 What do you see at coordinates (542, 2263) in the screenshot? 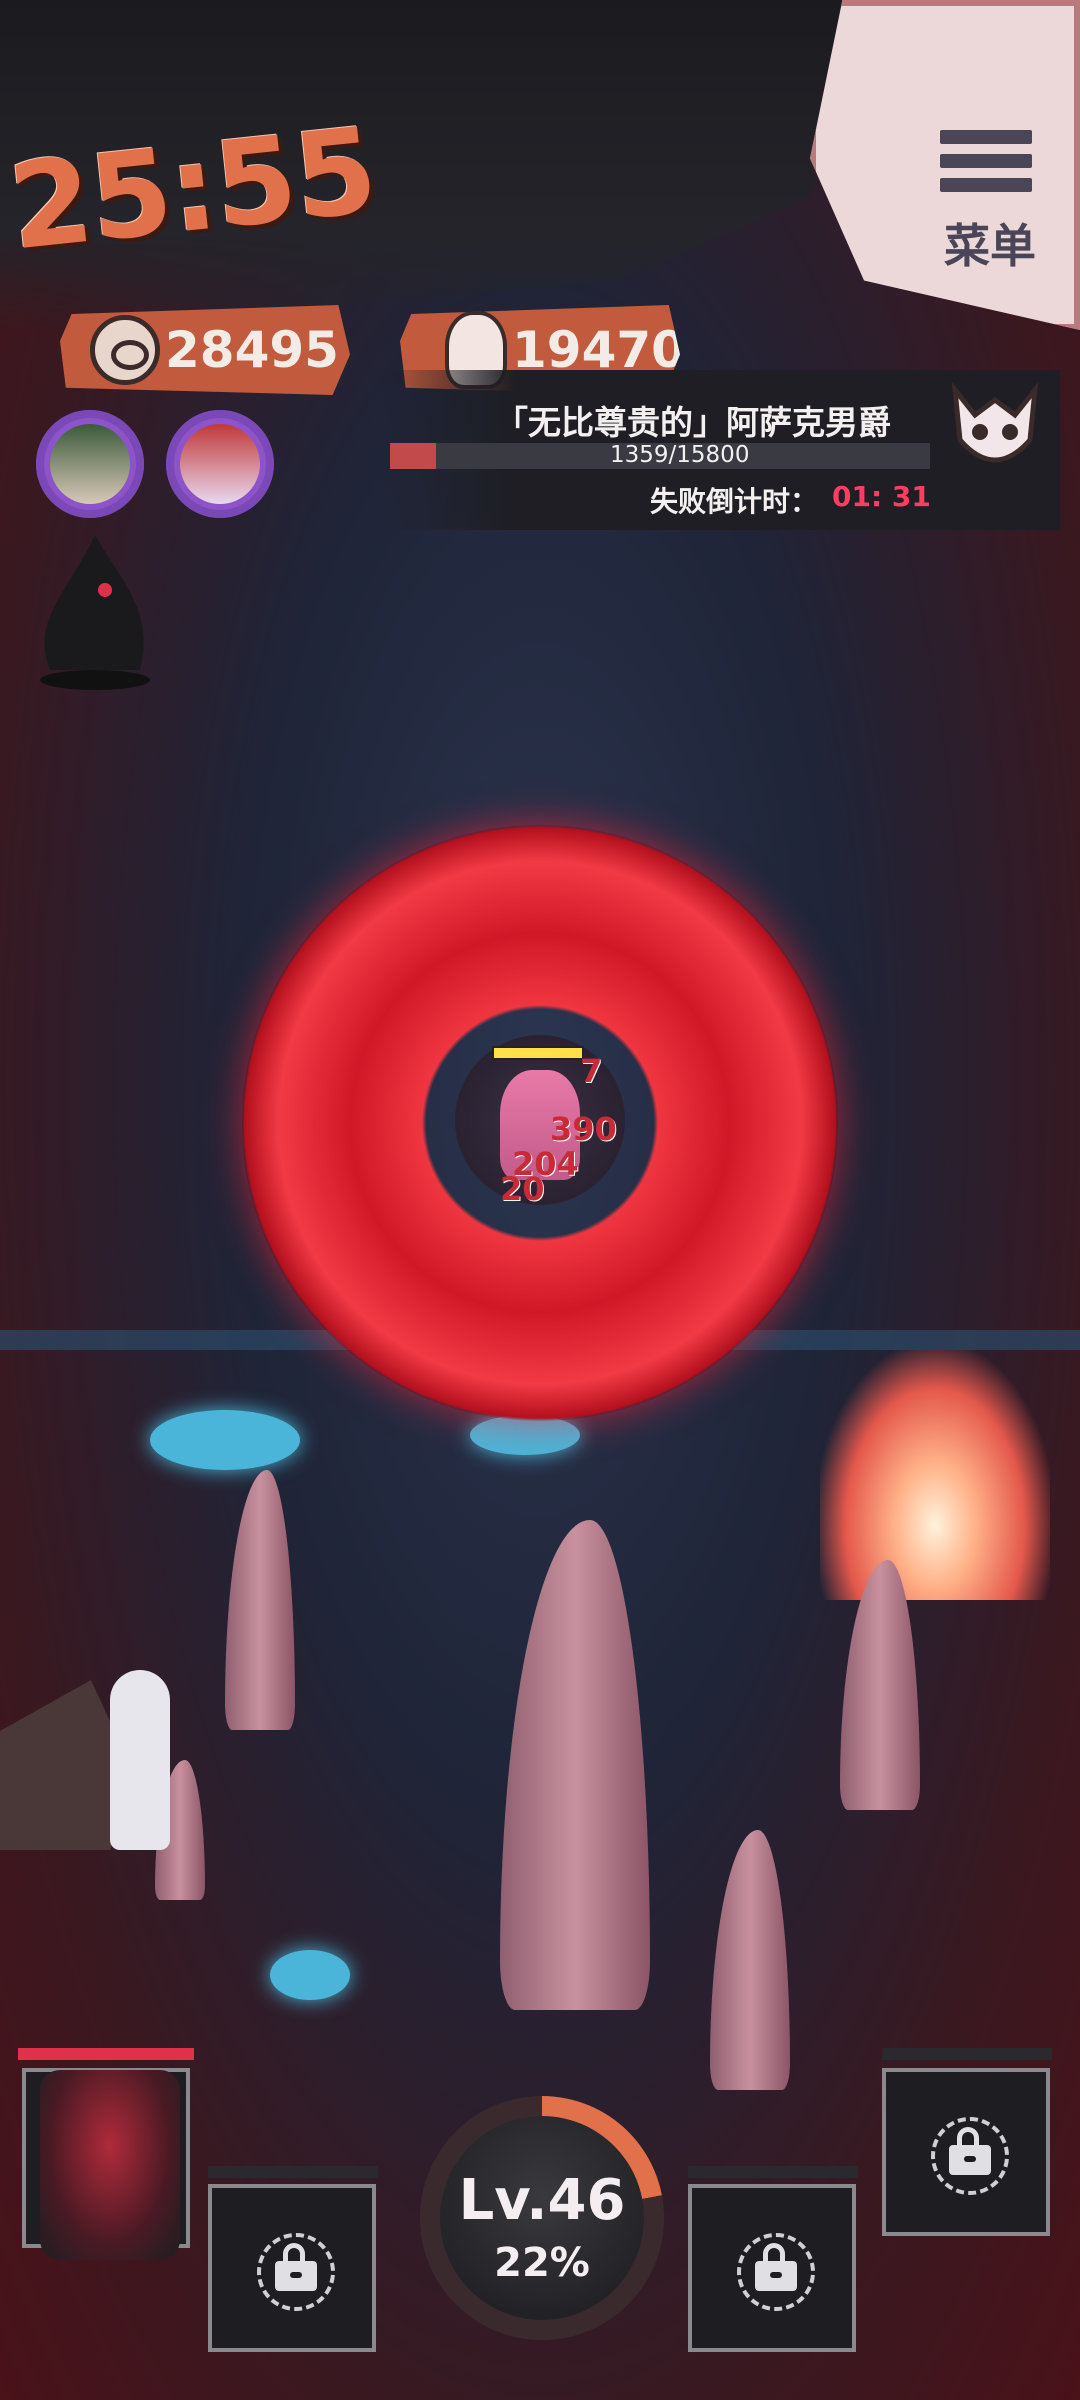
I see `level-progress-text: 22%` at bounding box center [542, 2263].